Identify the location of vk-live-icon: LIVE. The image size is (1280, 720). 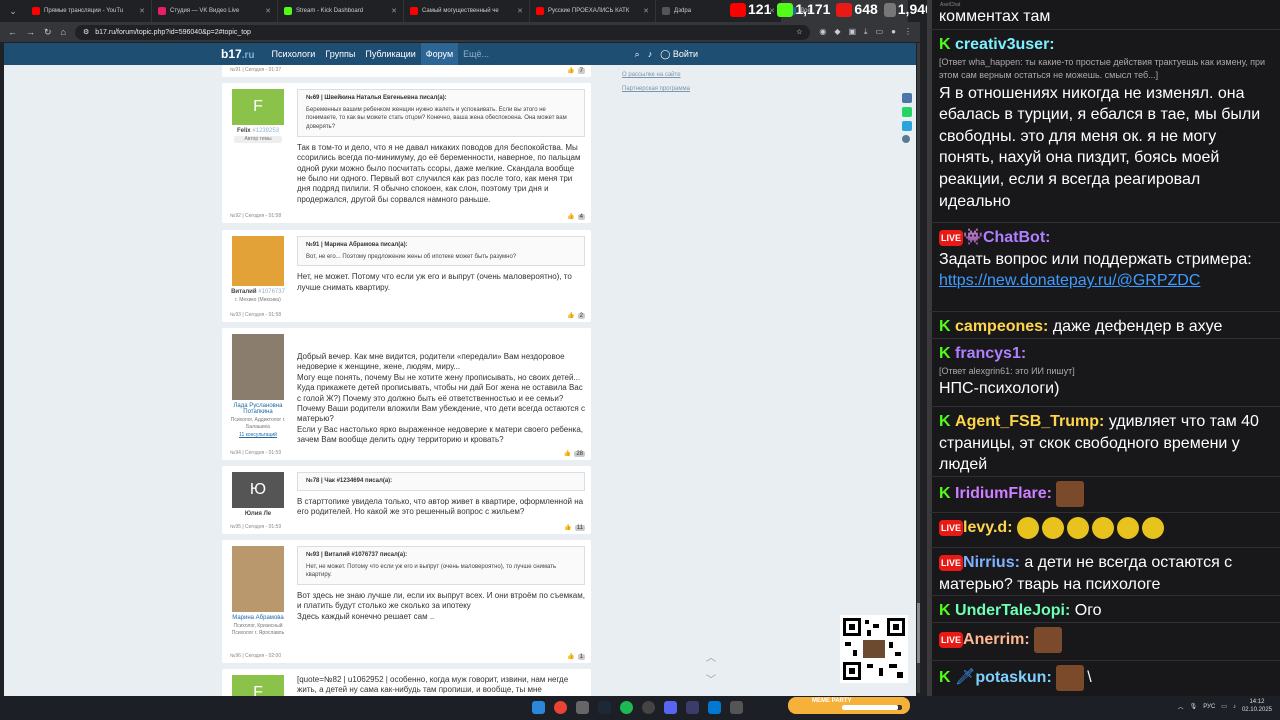
(951, 562).